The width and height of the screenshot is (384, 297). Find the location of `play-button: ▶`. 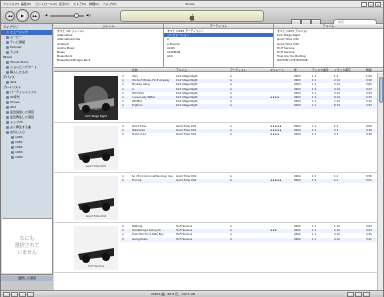

play-button: ▶ is located at coordinates (22, 15).